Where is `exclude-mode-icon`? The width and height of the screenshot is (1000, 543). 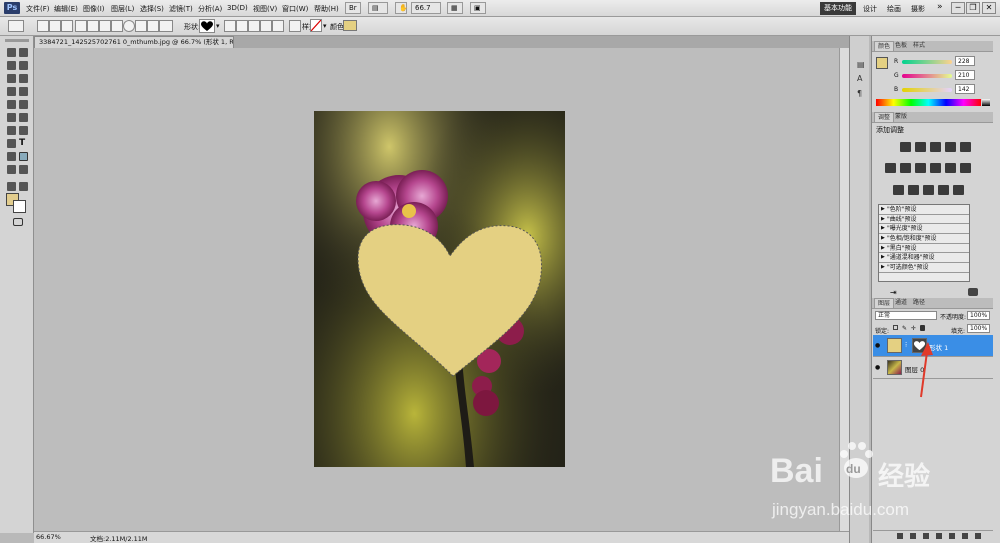
exclude-mode-icon is located at coordinates (278, 26).